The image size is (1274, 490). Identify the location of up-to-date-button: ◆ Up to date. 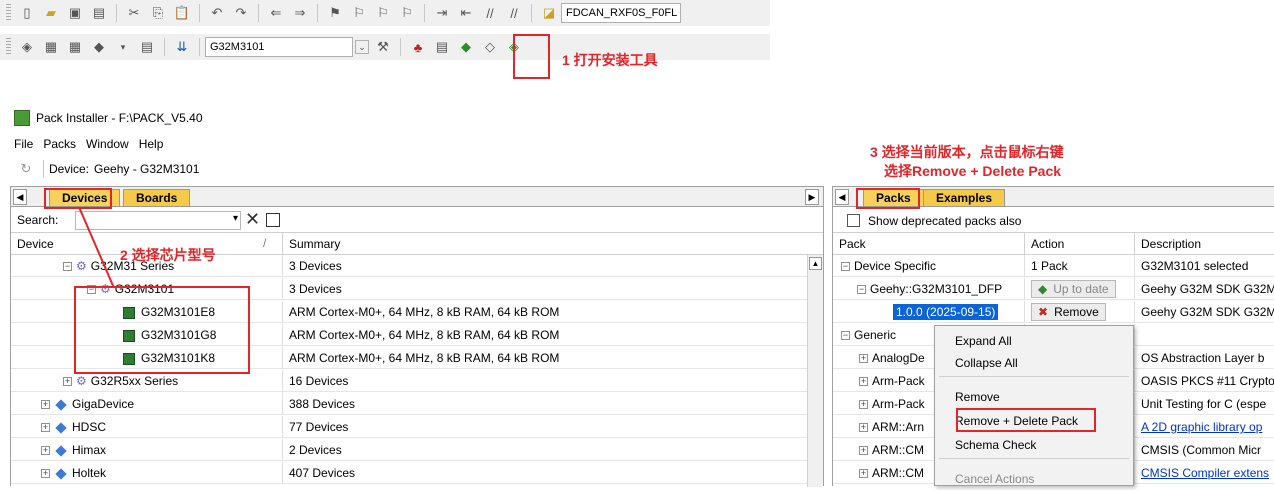
(1073, 289).